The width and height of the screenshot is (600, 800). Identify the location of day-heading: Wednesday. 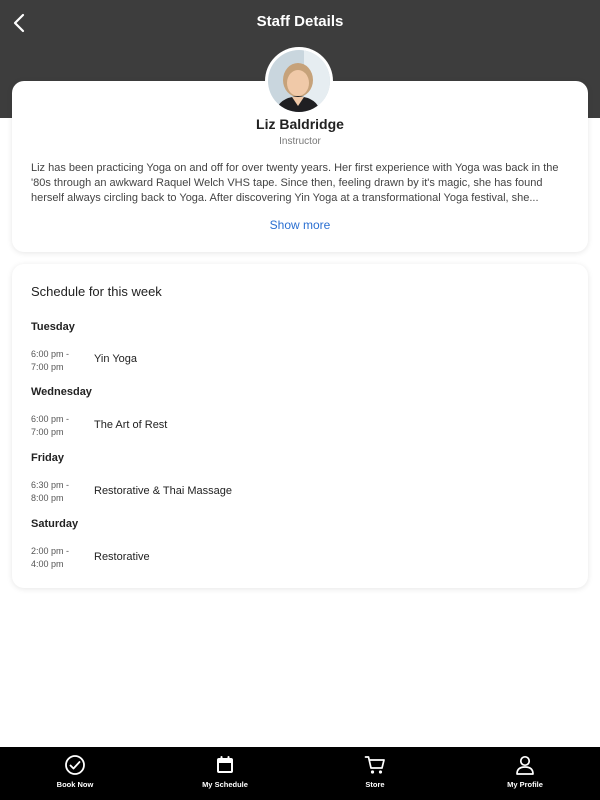
(61, 392).